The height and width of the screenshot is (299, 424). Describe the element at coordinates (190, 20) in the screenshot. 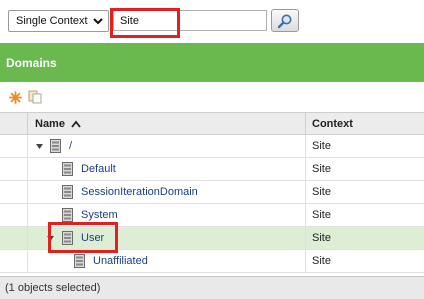

I see `search-input` at that location.